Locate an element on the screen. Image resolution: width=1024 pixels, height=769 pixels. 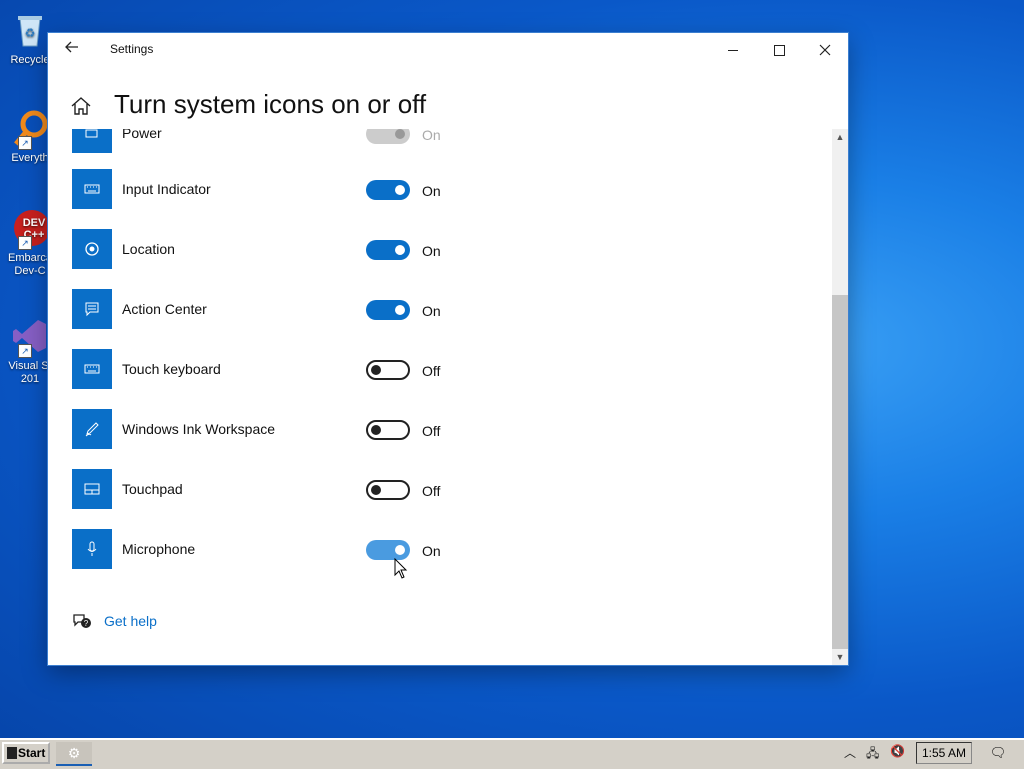
chevron-up-icon: ︿ is located at coordinates (850, 752).